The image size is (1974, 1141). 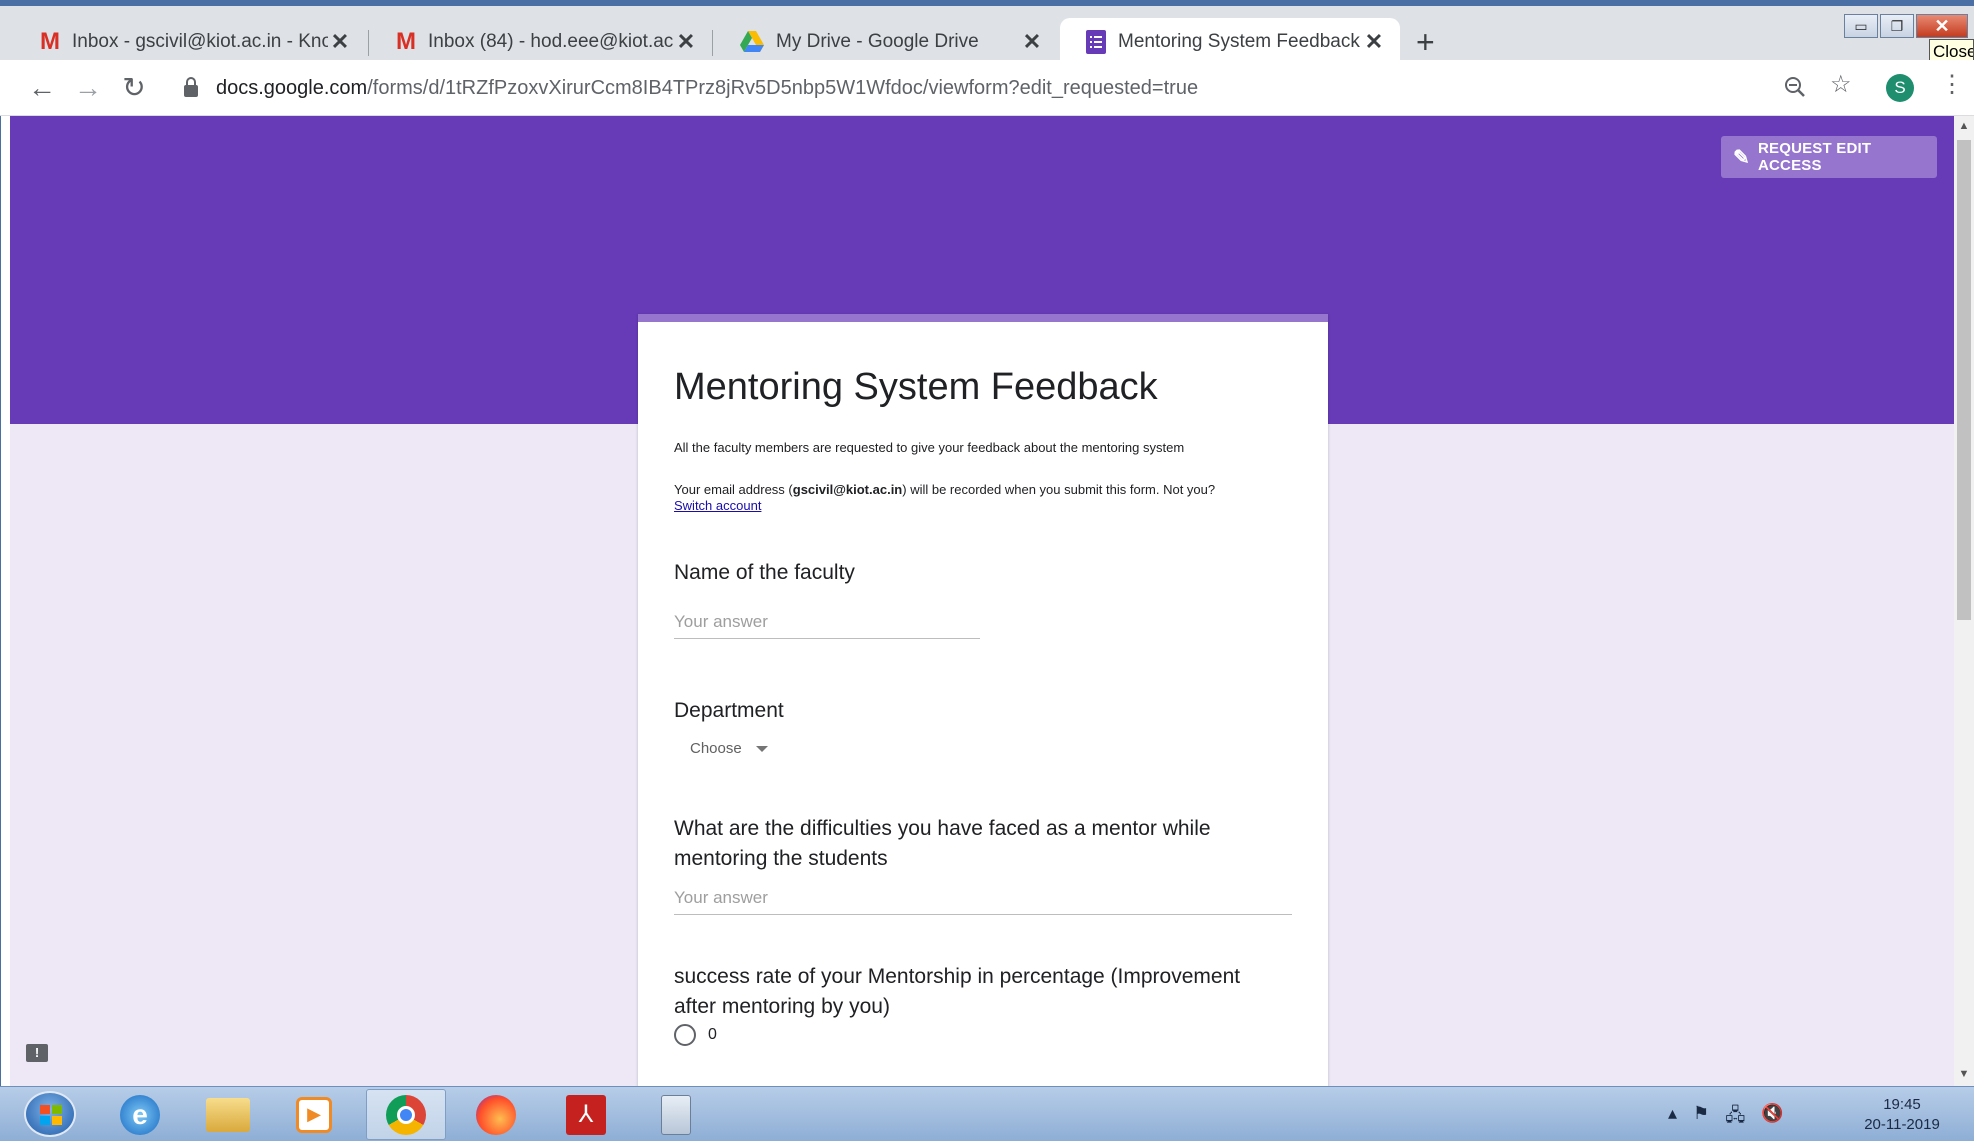 What do you see at coordinates (1902, 1104) in the screenshot?
I see `clock-time: 19:45` at bounding box center [1902, 1104].